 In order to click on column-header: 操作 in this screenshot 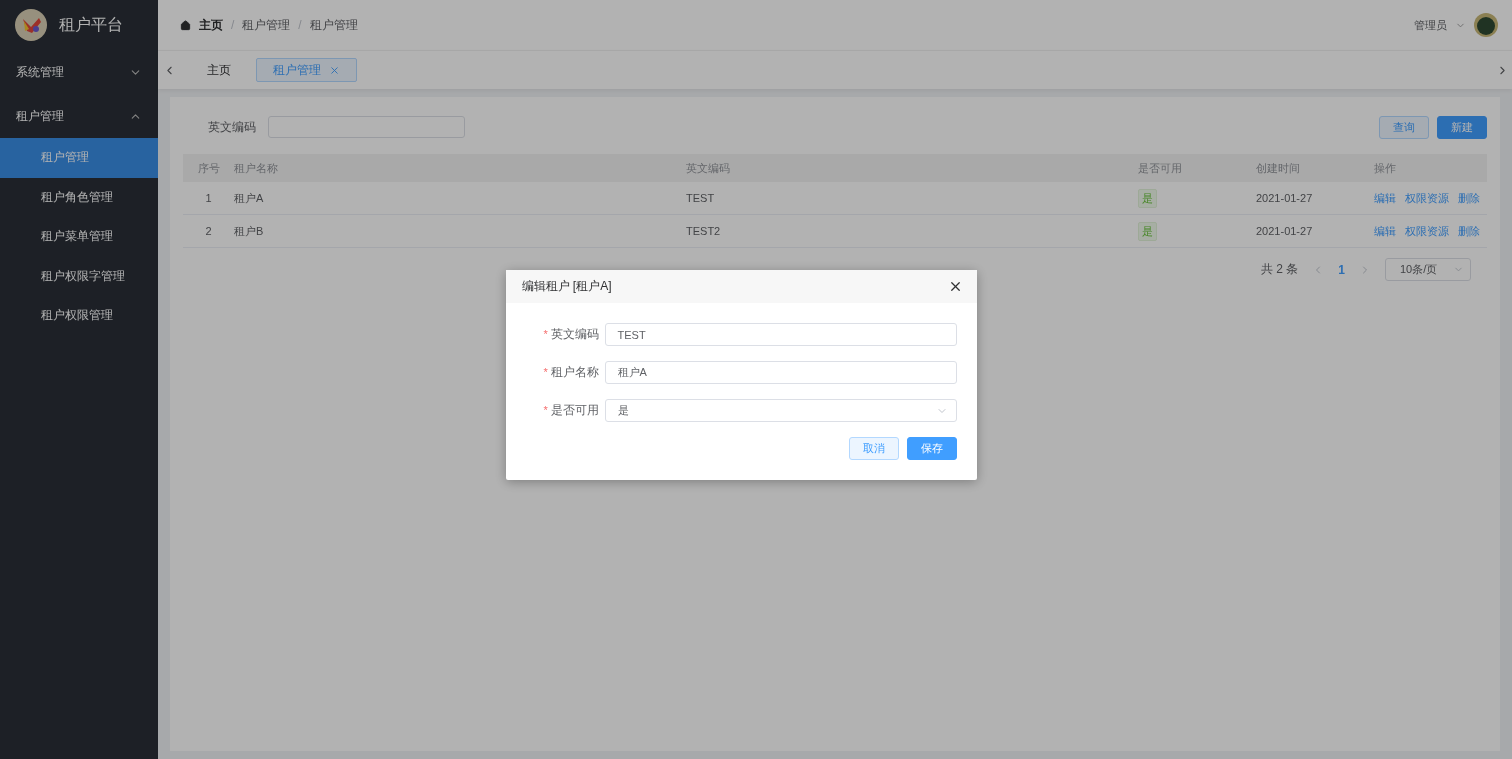, I will do `click(1385, 168)`.